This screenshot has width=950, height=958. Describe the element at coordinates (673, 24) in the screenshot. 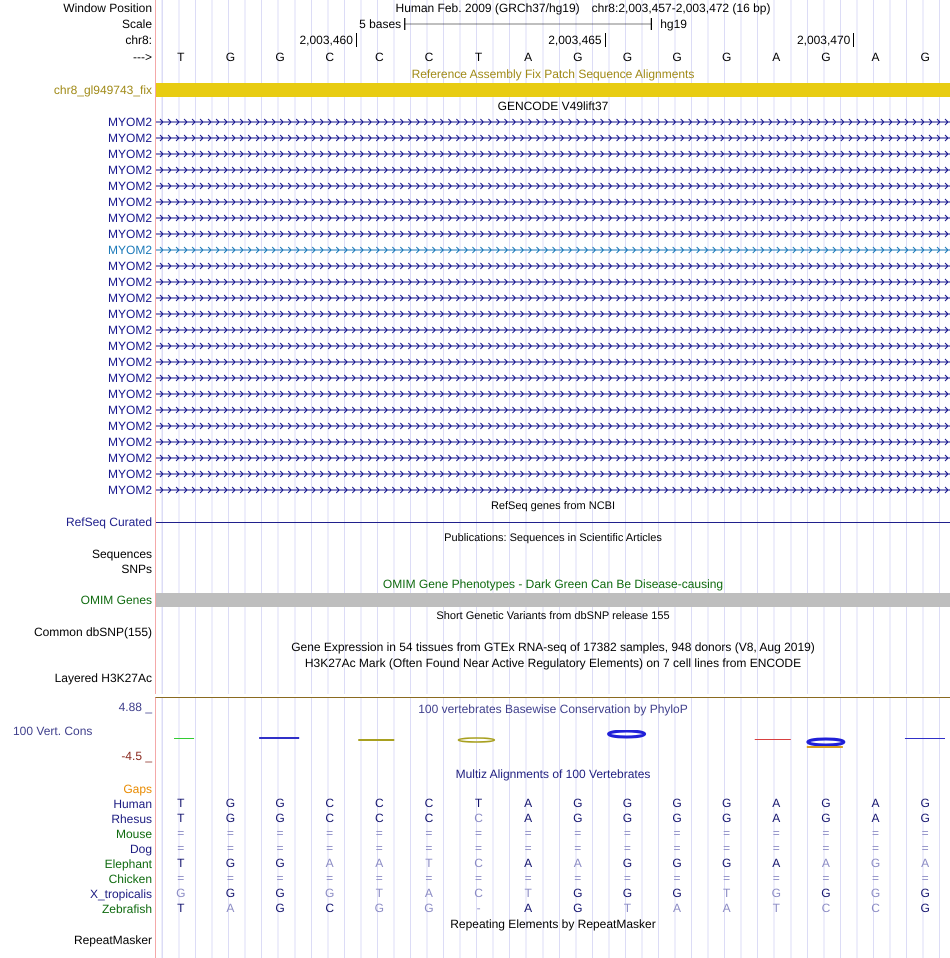

I see `scale-text: hg19` at that location.